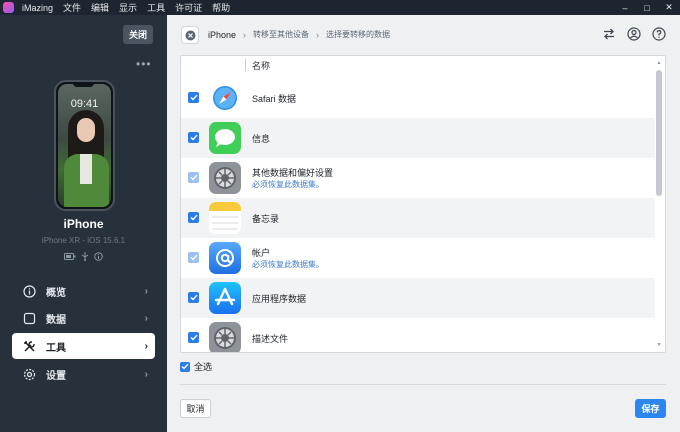 This screenshot has width=680, height=432. Describe the element at coordinates (423, 384) in the screenshot. I see `divider` at that location.